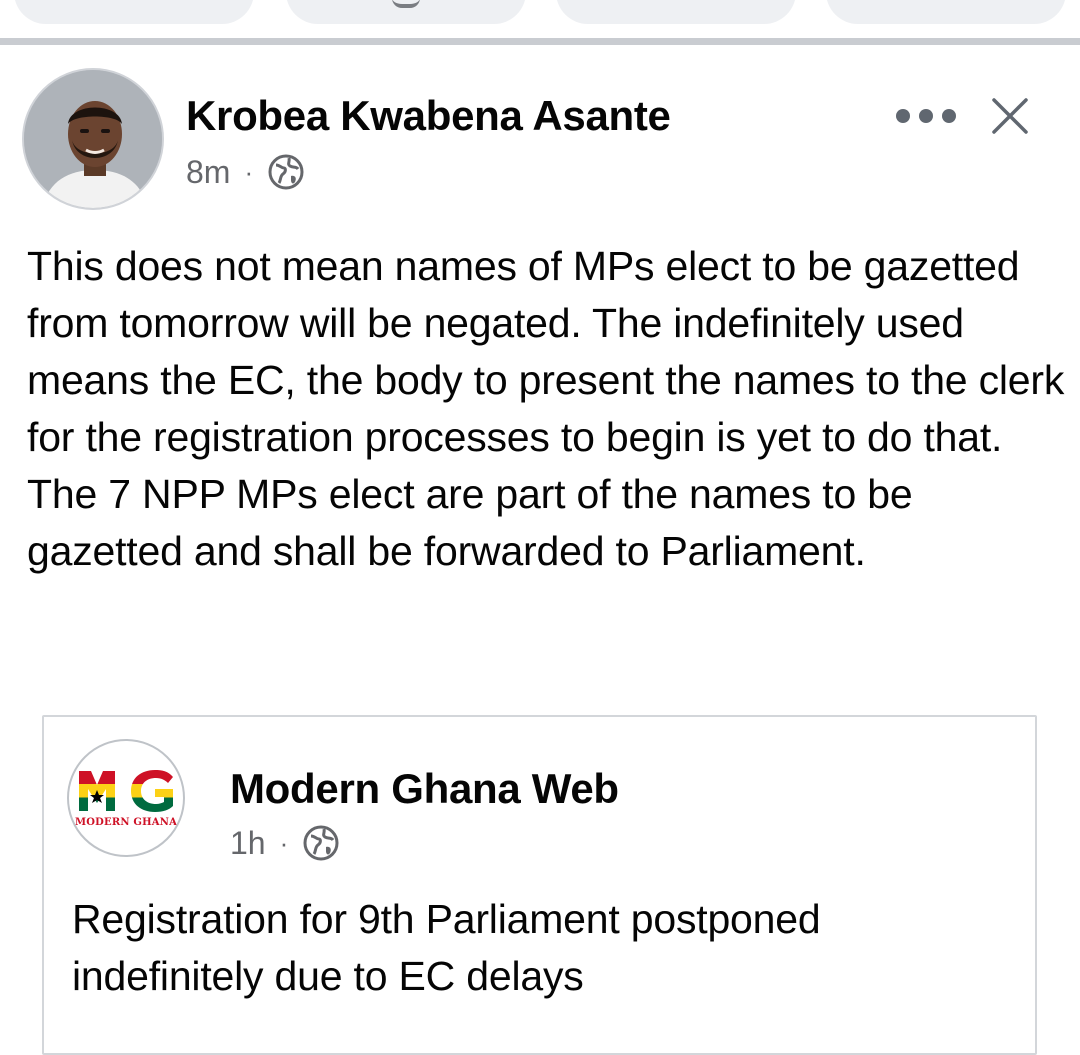 This screenshot has width=1080, height=1055. I want to click on post-meta: 8m ·, so click(245, 172).